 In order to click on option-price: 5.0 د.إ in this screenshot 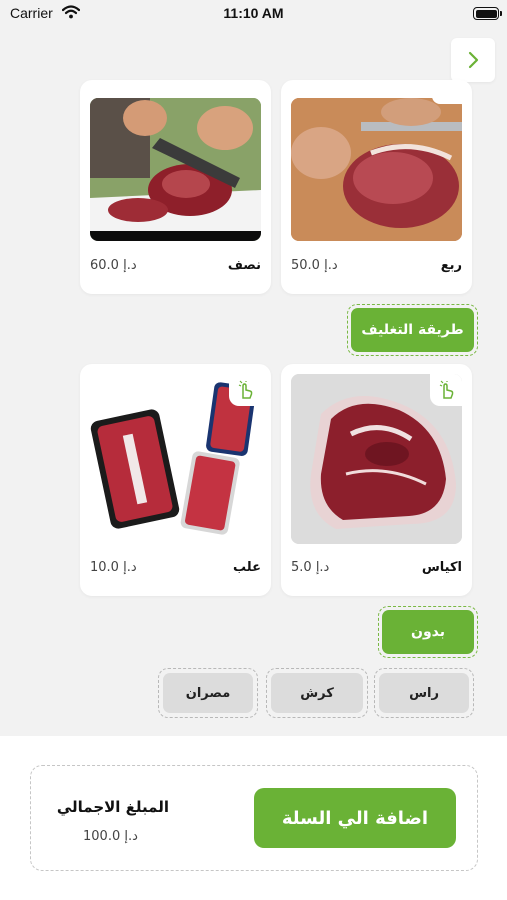, I will do `click(310, 567)`.